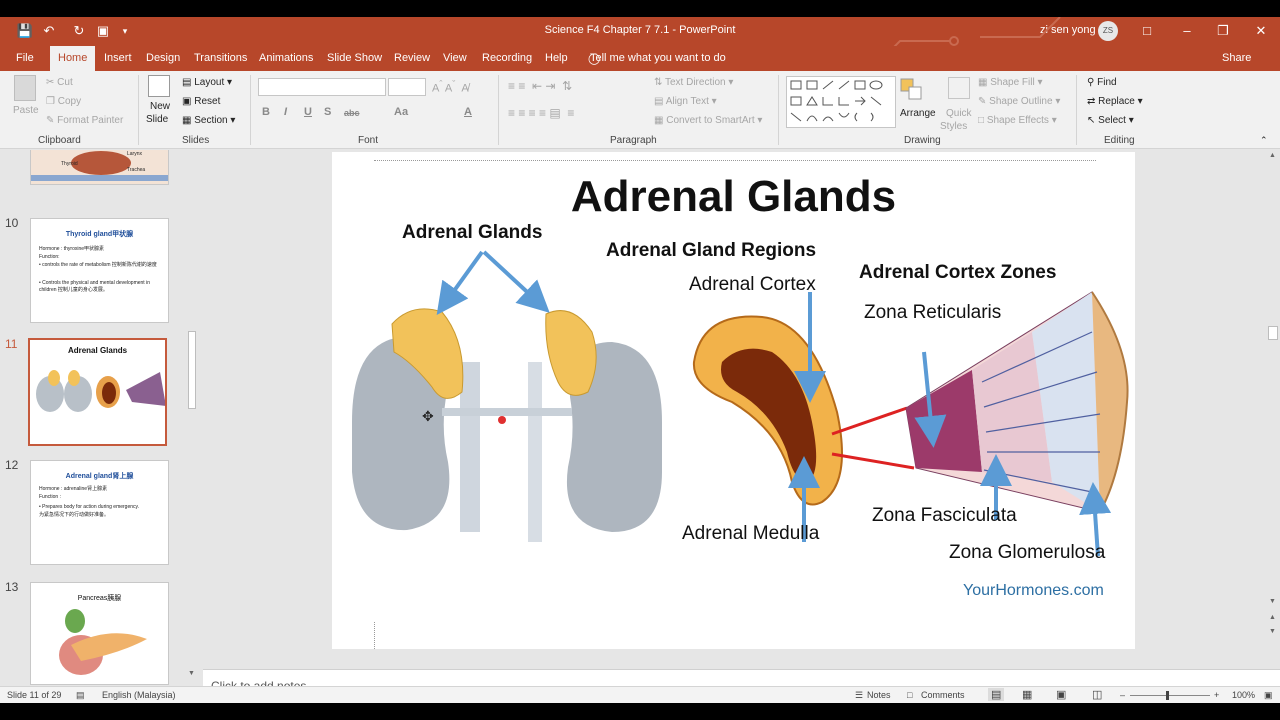  I want to click on tab-file: File, so click(25, 58).